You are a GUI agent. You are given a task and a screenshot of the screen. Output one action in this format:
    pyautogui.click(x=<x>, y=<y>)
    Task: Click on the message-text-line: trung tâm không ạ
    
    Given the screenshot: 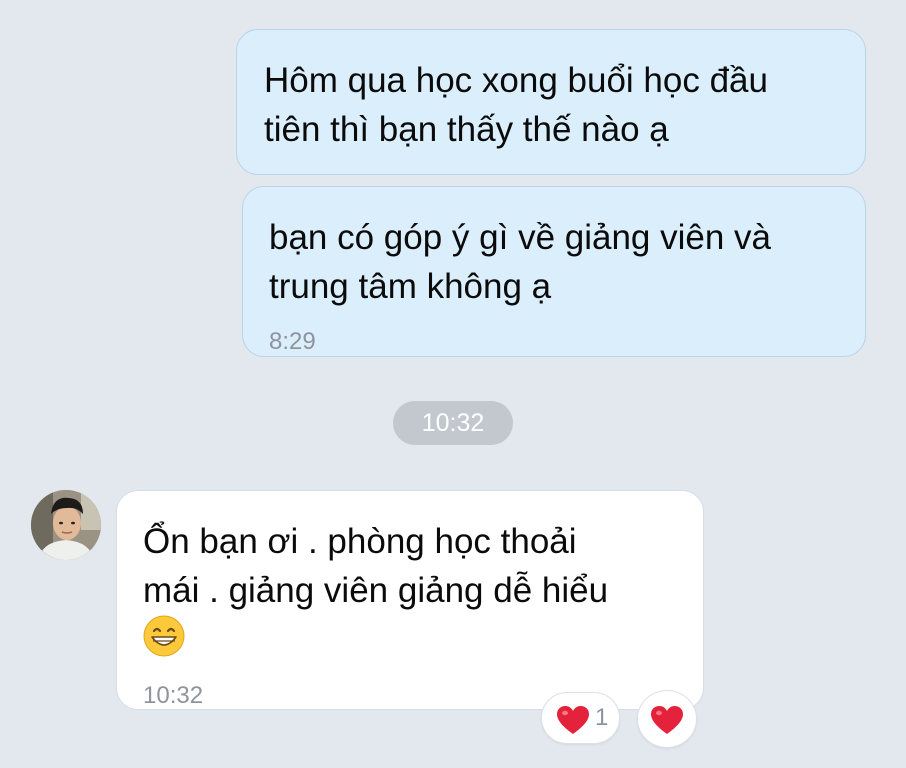 What is the action you would take?
    pyautogui.click(x=410, y=286)
    